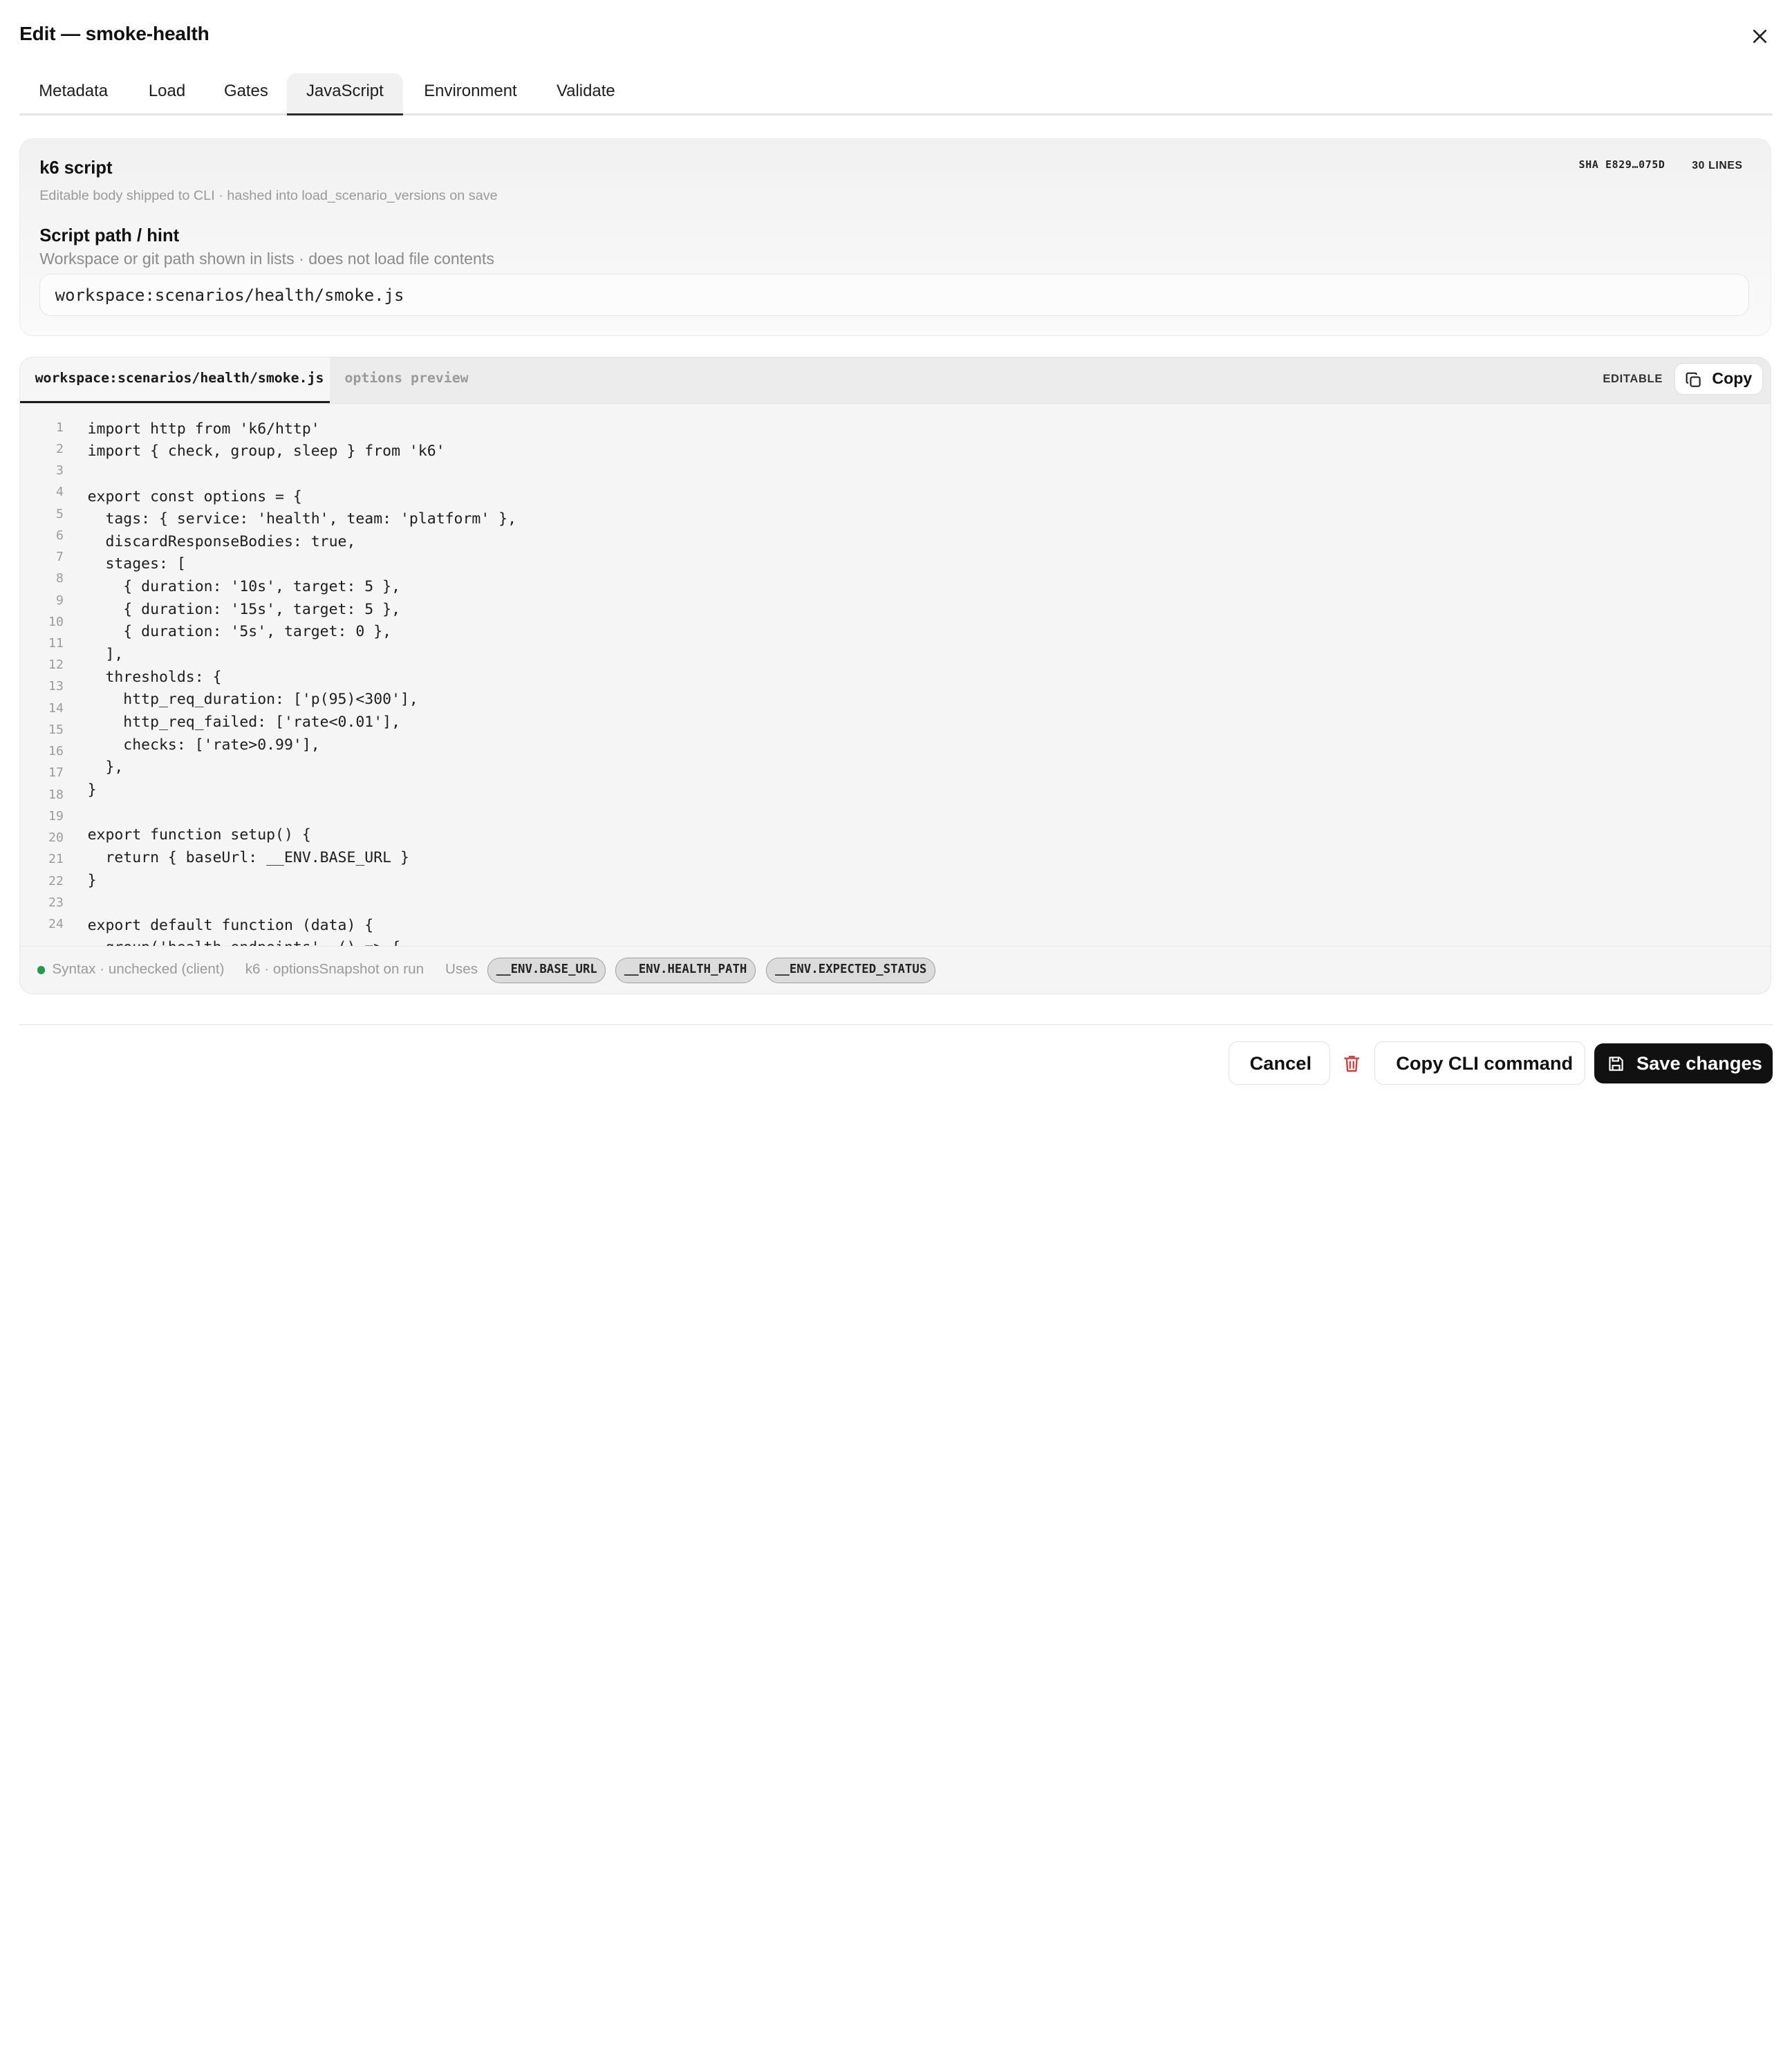  I want to click on cancel-button: Cancel, so click(1279, 1063).